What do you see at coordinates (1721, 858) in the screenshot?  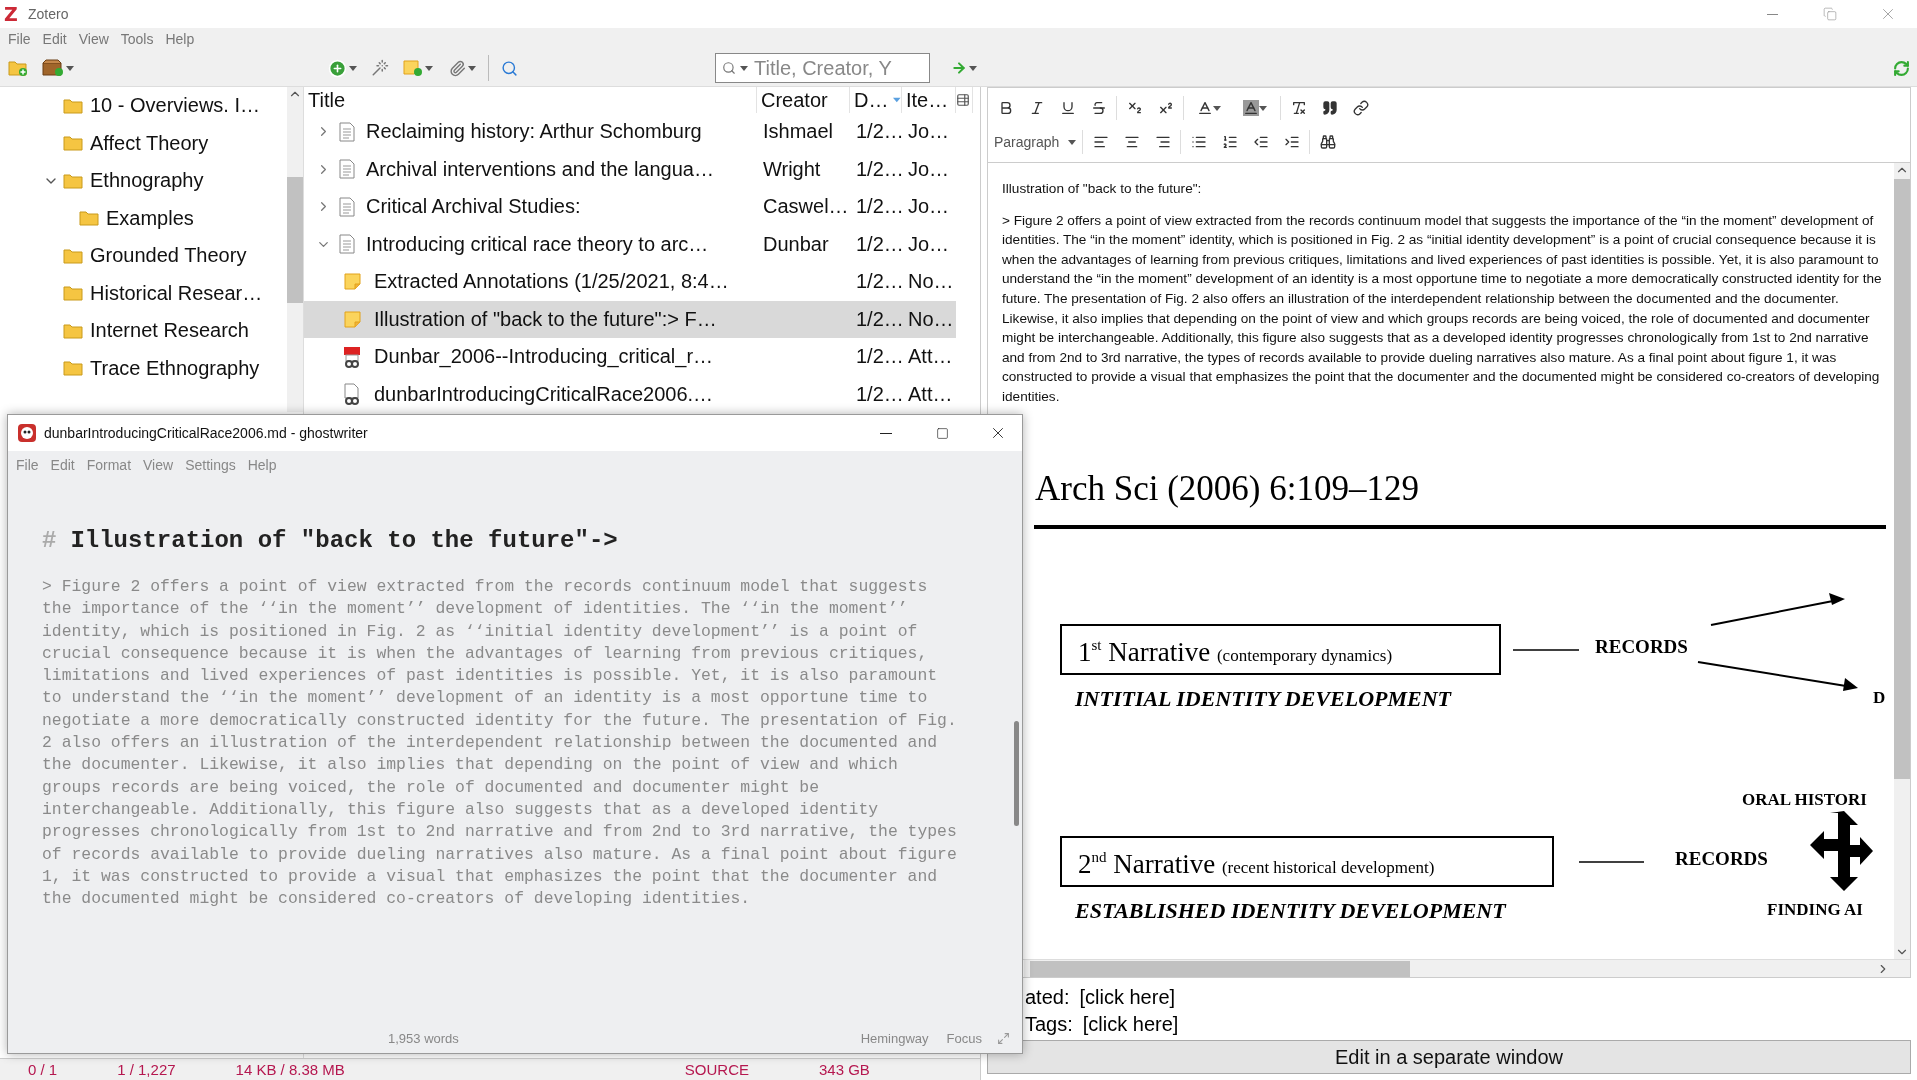 I see `records-label: RECORDS` at bounding box center [1721, 858].